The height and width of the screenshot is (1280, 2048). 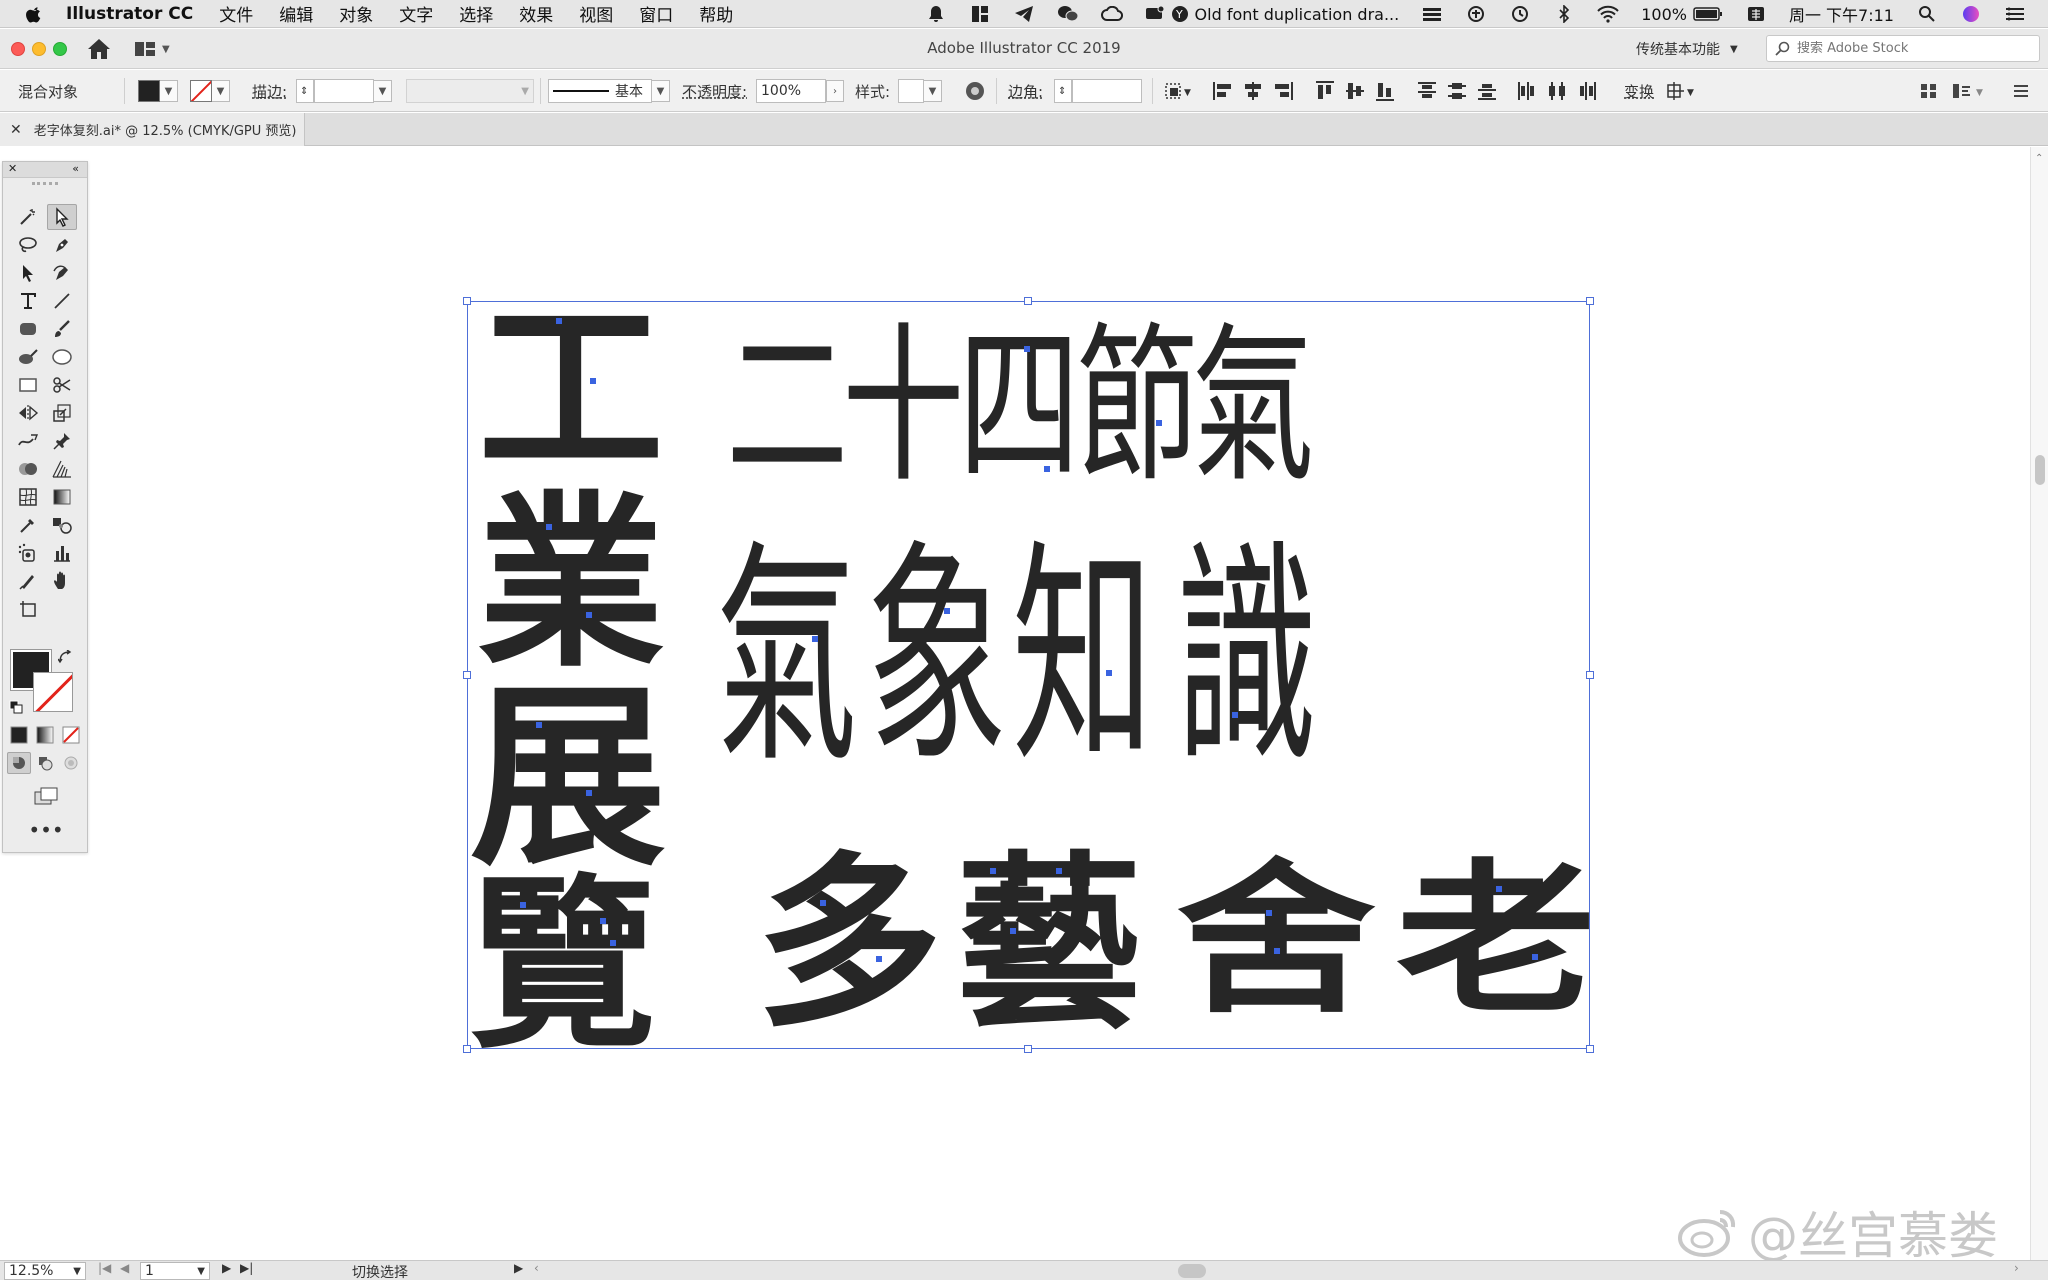 What do you see at coordinates (124, 1268) in the screenshot?
I see `previous-artboard-icon: ◀` at bounding box center [124, 1268].